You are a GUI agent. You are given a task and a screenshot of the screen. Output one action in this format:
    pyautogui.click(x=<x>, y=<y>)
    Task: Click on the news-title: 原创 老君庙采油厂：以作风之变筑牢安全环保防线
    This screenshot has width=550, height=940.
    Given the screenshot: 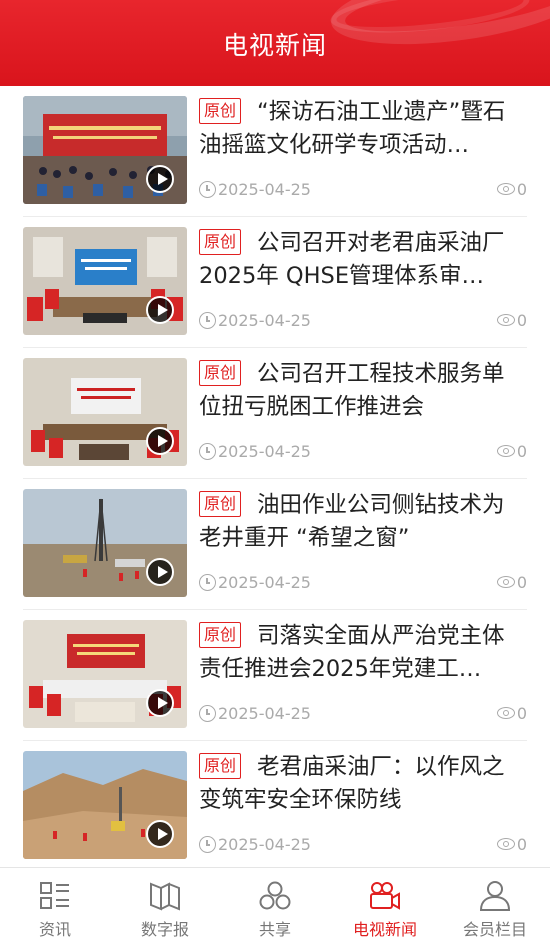 What is the action you would take?
    pyautogui.click(x=363, y=784)
    